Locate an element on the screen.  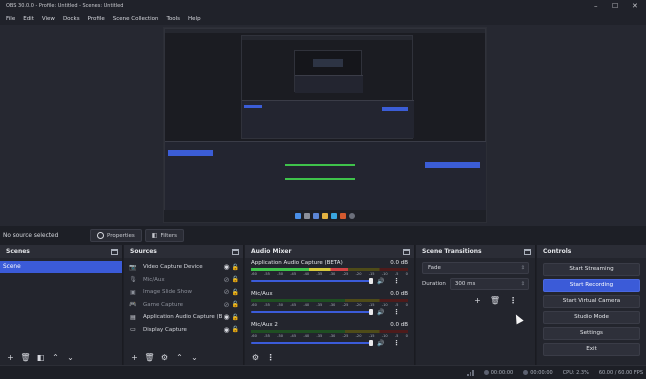
start-virtual-camera-button: Start Virtual Camera is located at coordinates (591, 301).